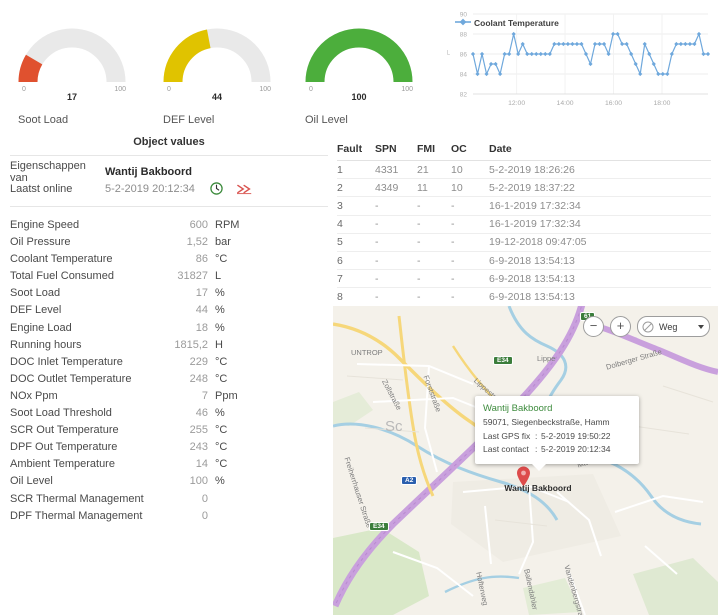 The height and width of the screenshot is (615, 718). What do you see at coordinates (359, 94) in the screenshot?
I see `gauge-scale: 0 100 100` at bounding box center [359, 94].